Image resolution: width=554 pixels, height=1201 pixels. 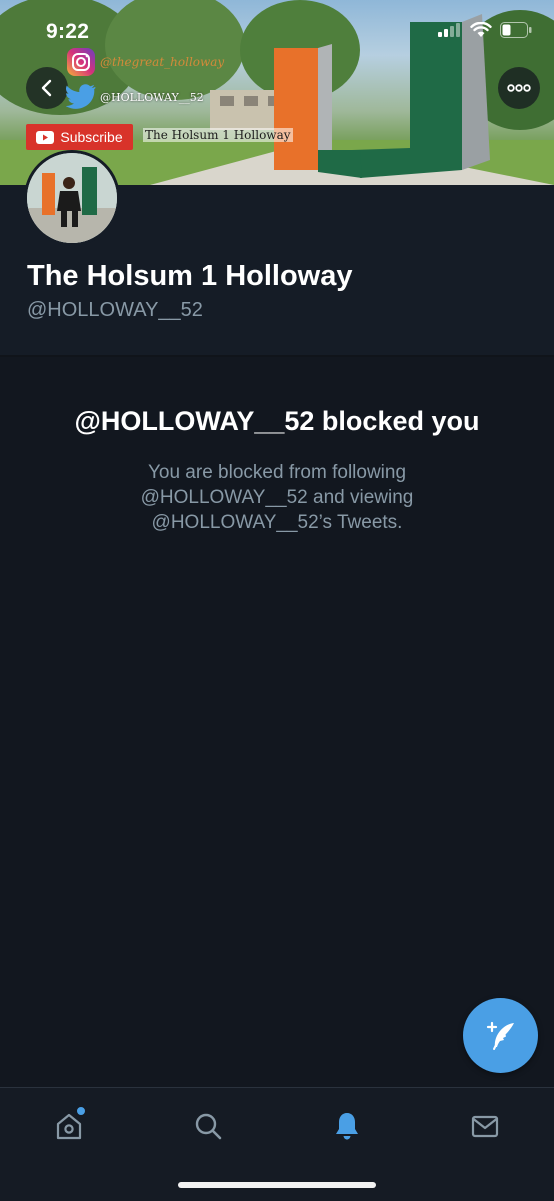 I want to click on tab-home, so click(x=69, y=1126).